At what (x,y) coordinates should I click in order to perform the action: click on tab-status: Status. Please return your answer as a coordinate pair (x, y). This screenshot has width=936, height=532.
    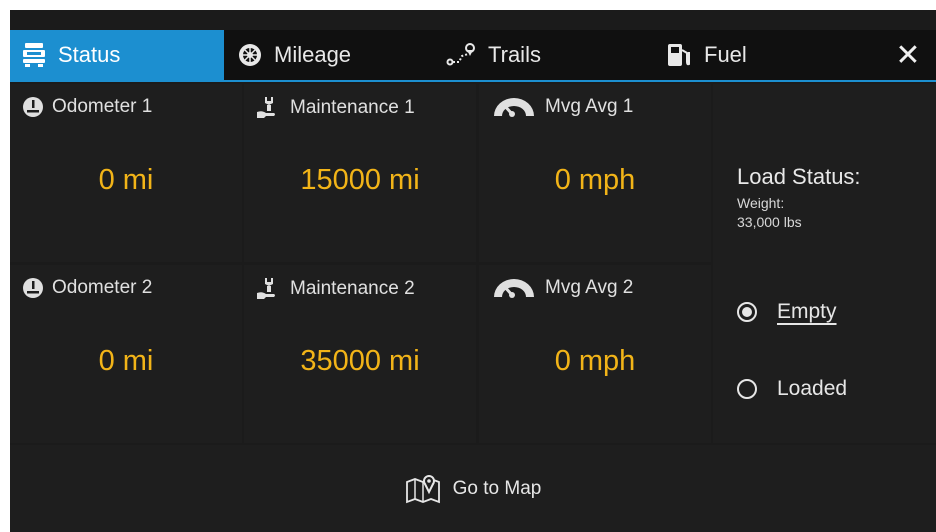
    Looking at the image, I should click on (117, 55).